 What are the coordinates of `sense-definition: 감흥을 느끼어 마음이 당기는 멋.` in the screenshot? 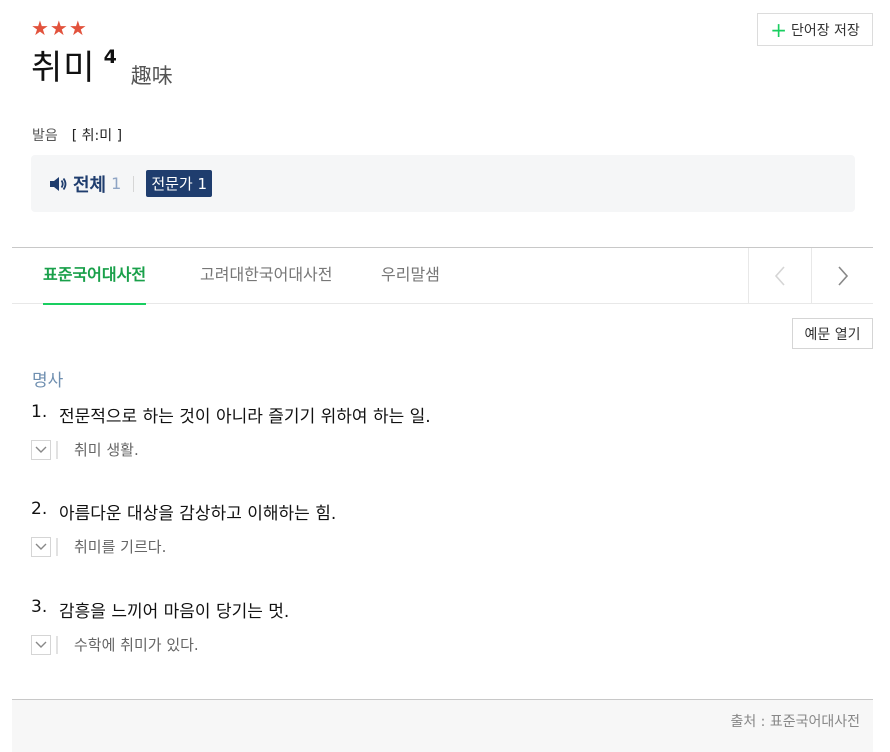 It's located at (174, 612).